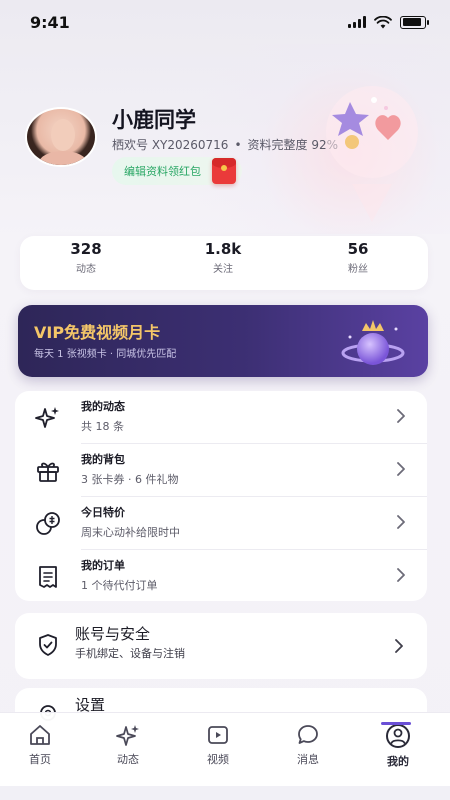 This screenshot has width=450, height=800. I want to click on menu-item-subtitle: 共 18 条, so click(102, 426).